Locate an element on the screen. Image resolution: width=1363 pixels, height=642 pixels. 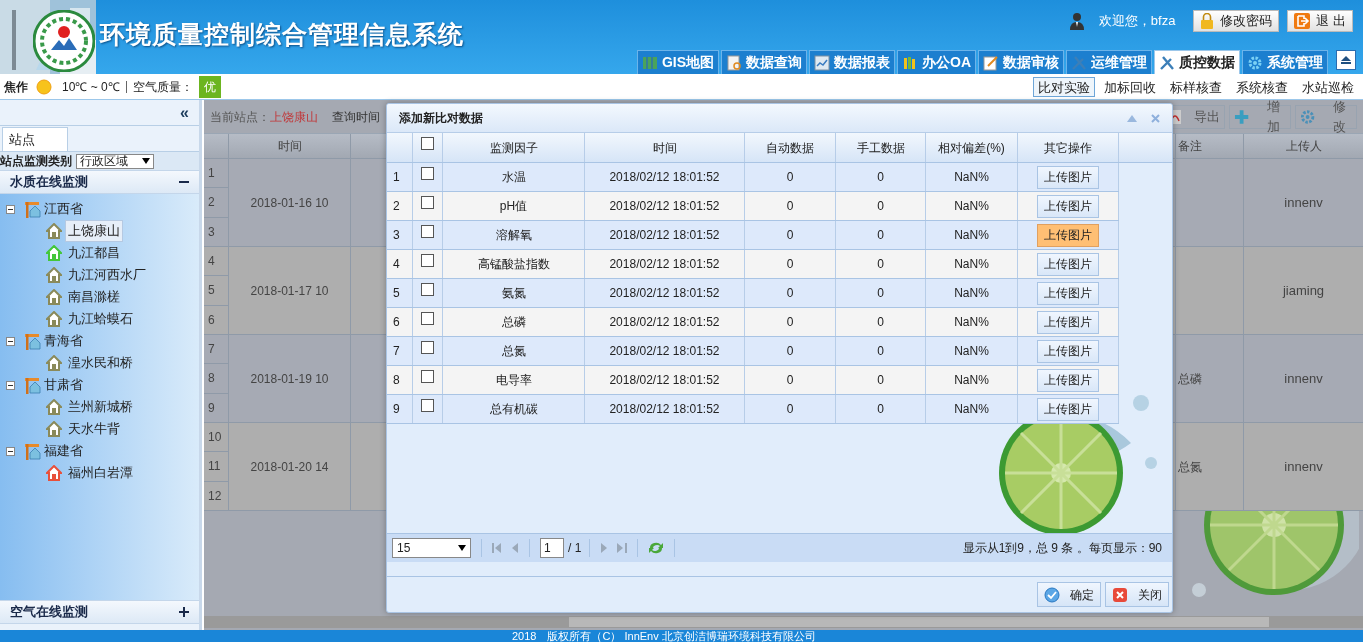
table-cell-text: 2018-01-19 10 is located at coordinates (289, 379).